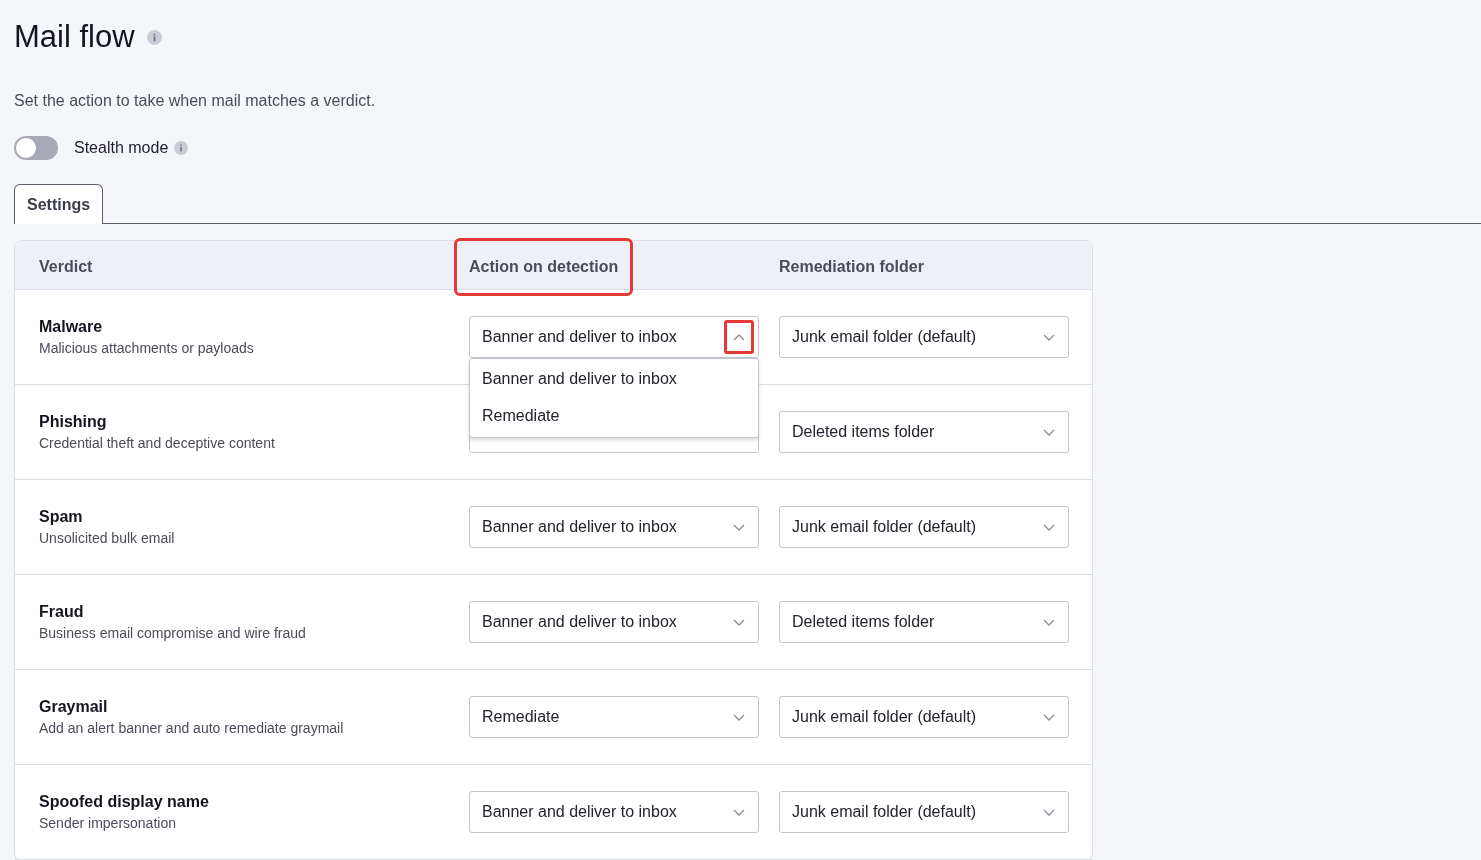  What do you see at coordinates (614, 416) in the screenshot?
I see `menu-option: Remediate` at bounding box center [614, 416].